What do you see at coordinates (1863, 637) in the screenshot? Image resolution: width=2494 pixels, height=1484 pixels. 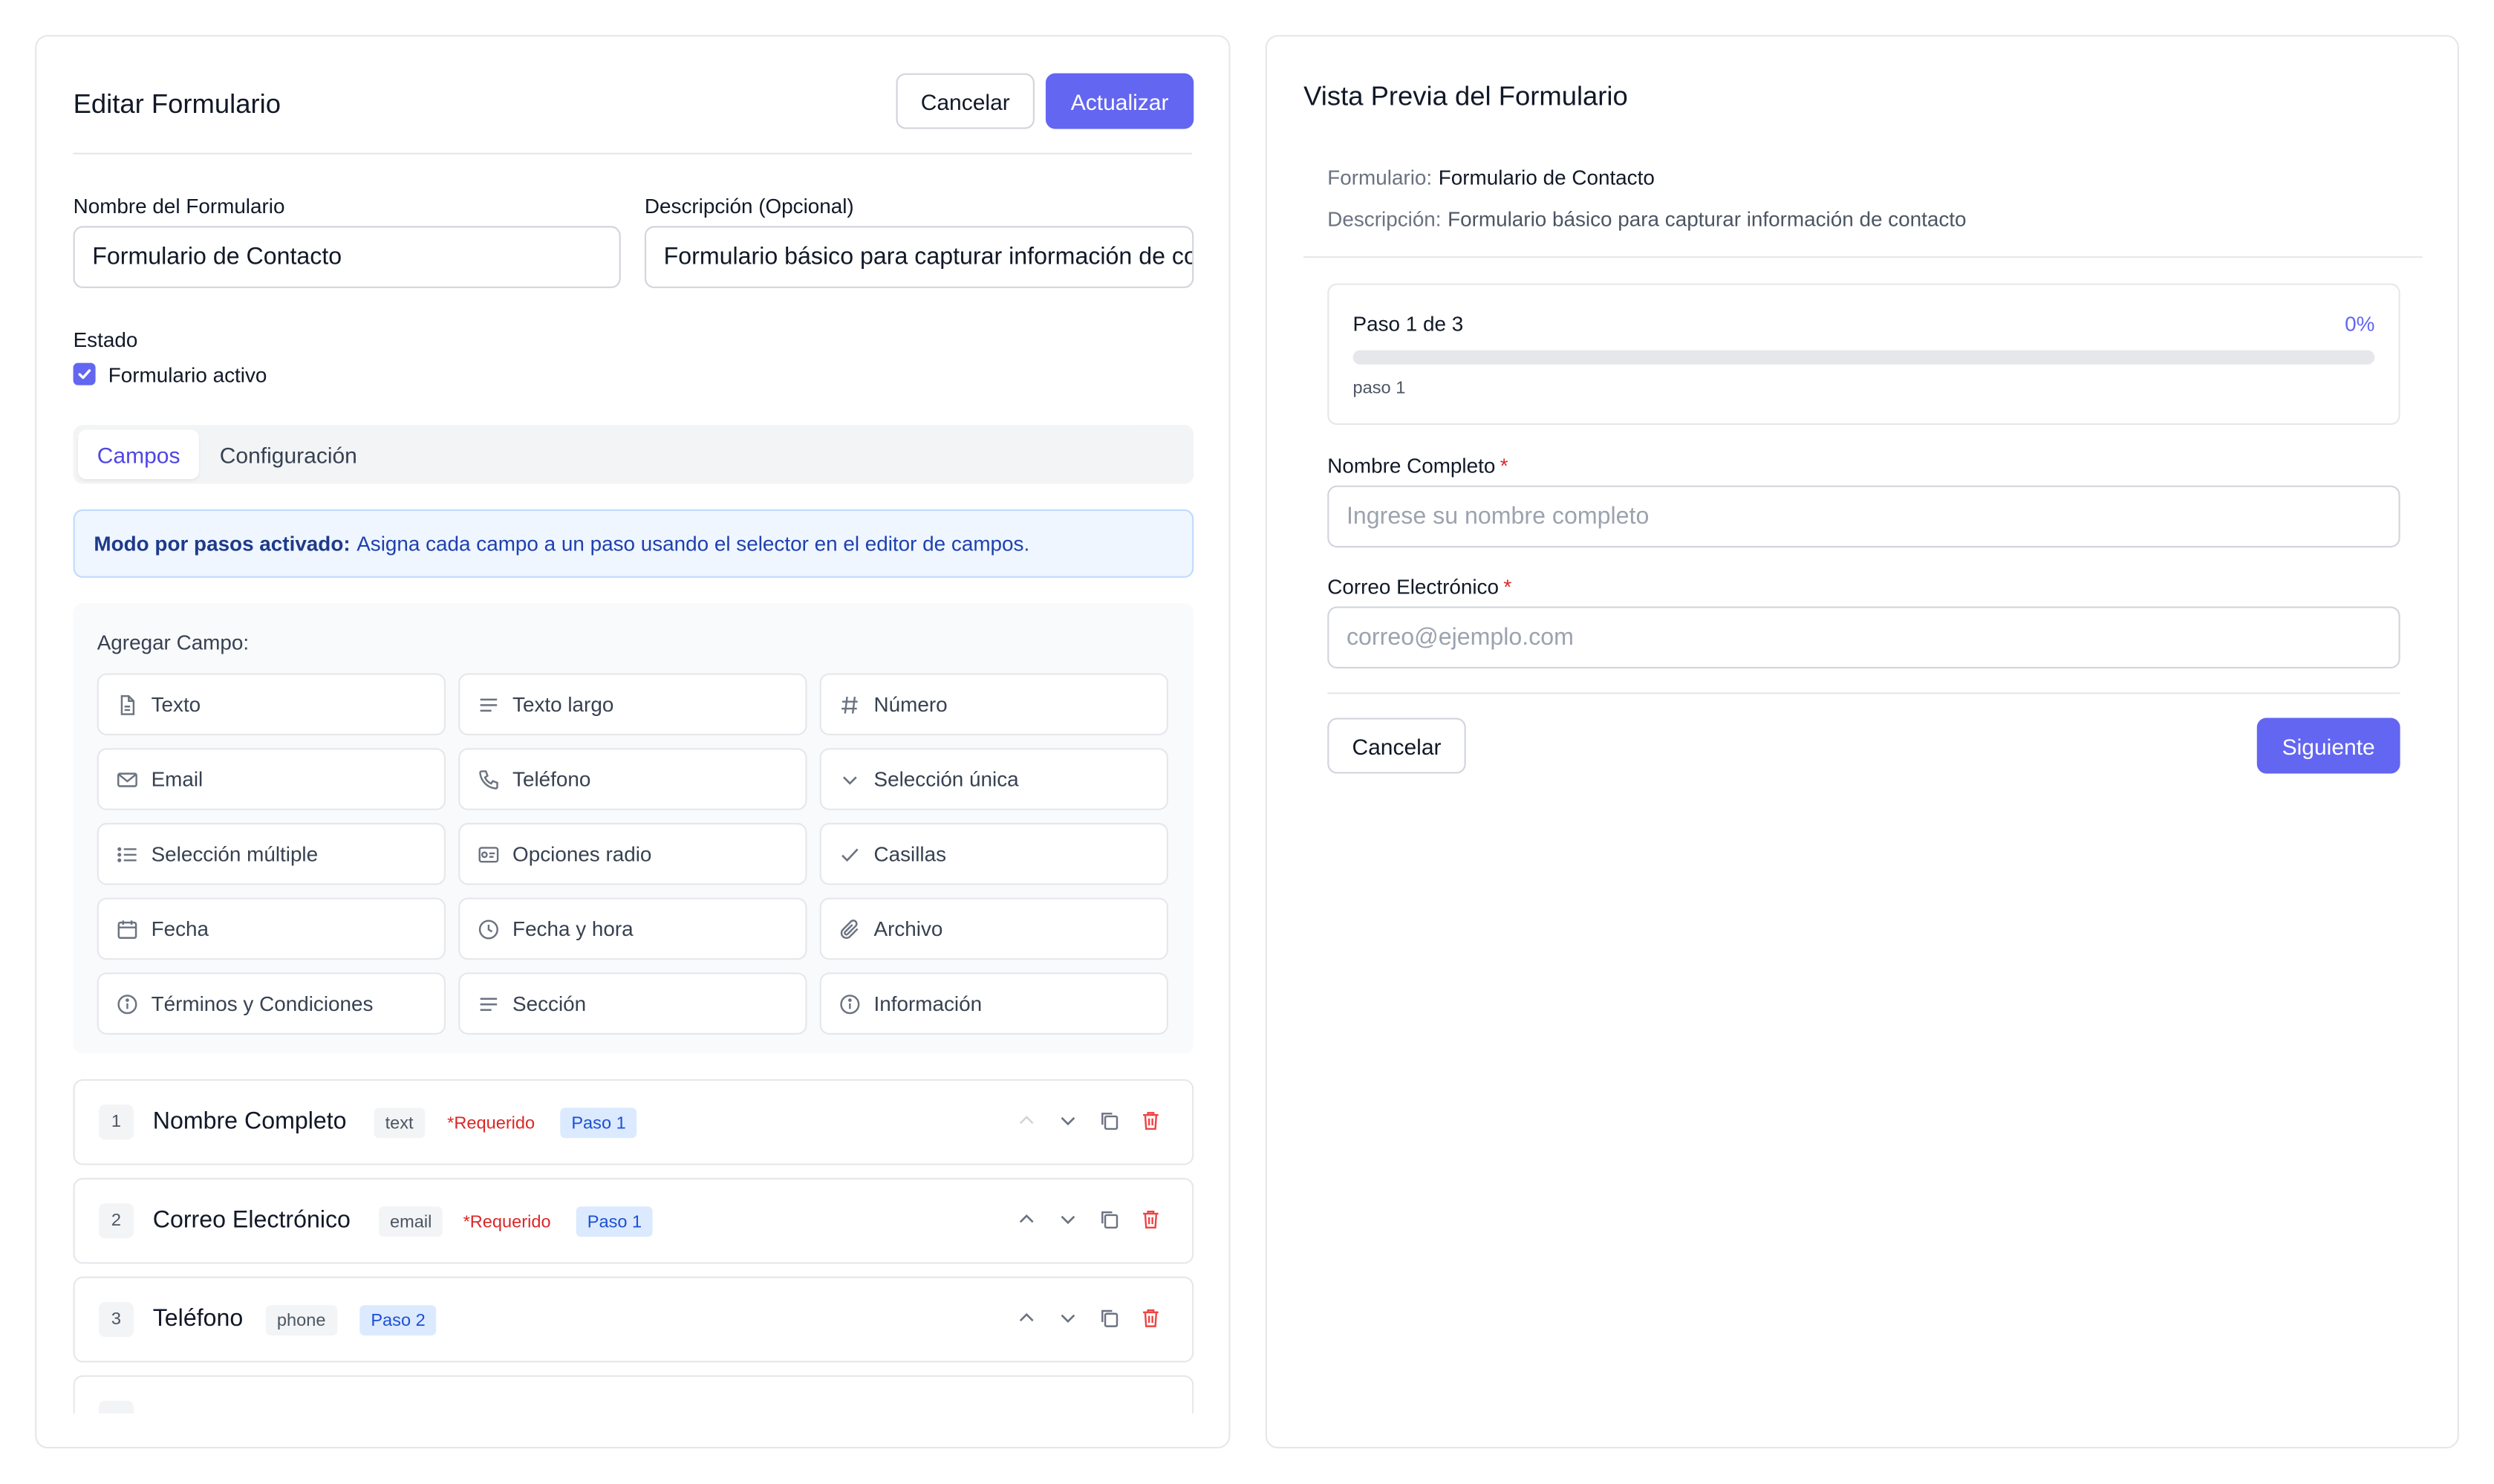 I see `correo-electronico-input: correo@ejemplo.com` at bounding box center [1863, 637].